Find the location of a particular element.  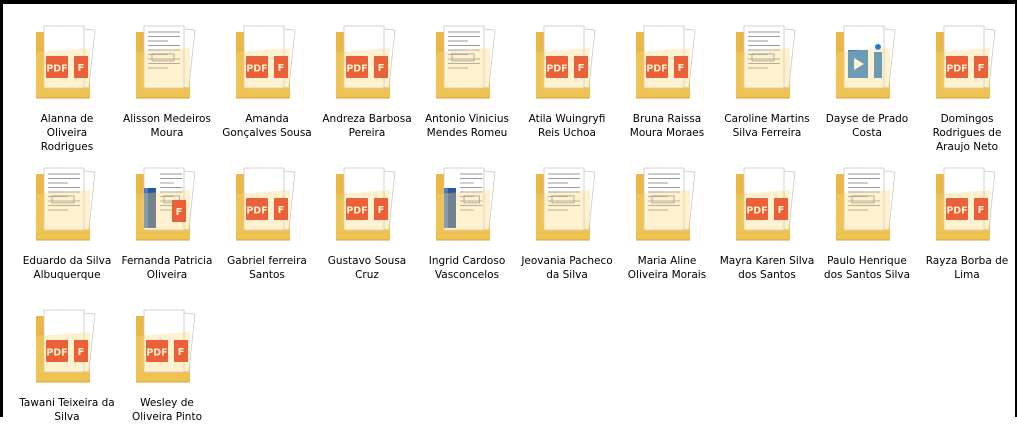

folder-item: PDF F Gustavo Sousa Cruz is located at coordinates (367, 235).